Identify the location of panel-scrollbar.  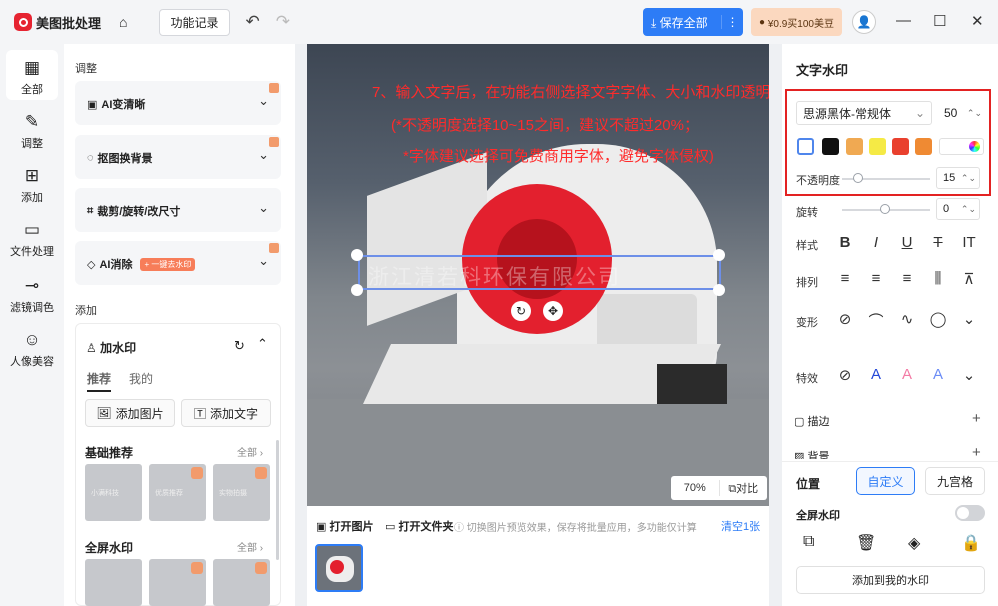
(277, 500).